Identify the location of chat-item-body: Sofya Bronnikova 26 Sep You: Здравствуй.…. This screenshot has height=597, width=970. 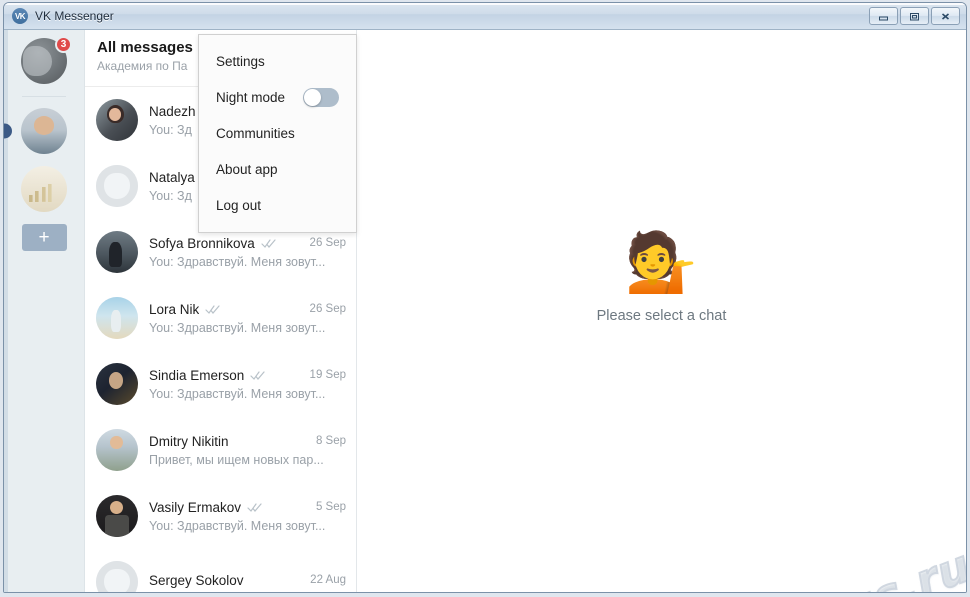
(247, 252).